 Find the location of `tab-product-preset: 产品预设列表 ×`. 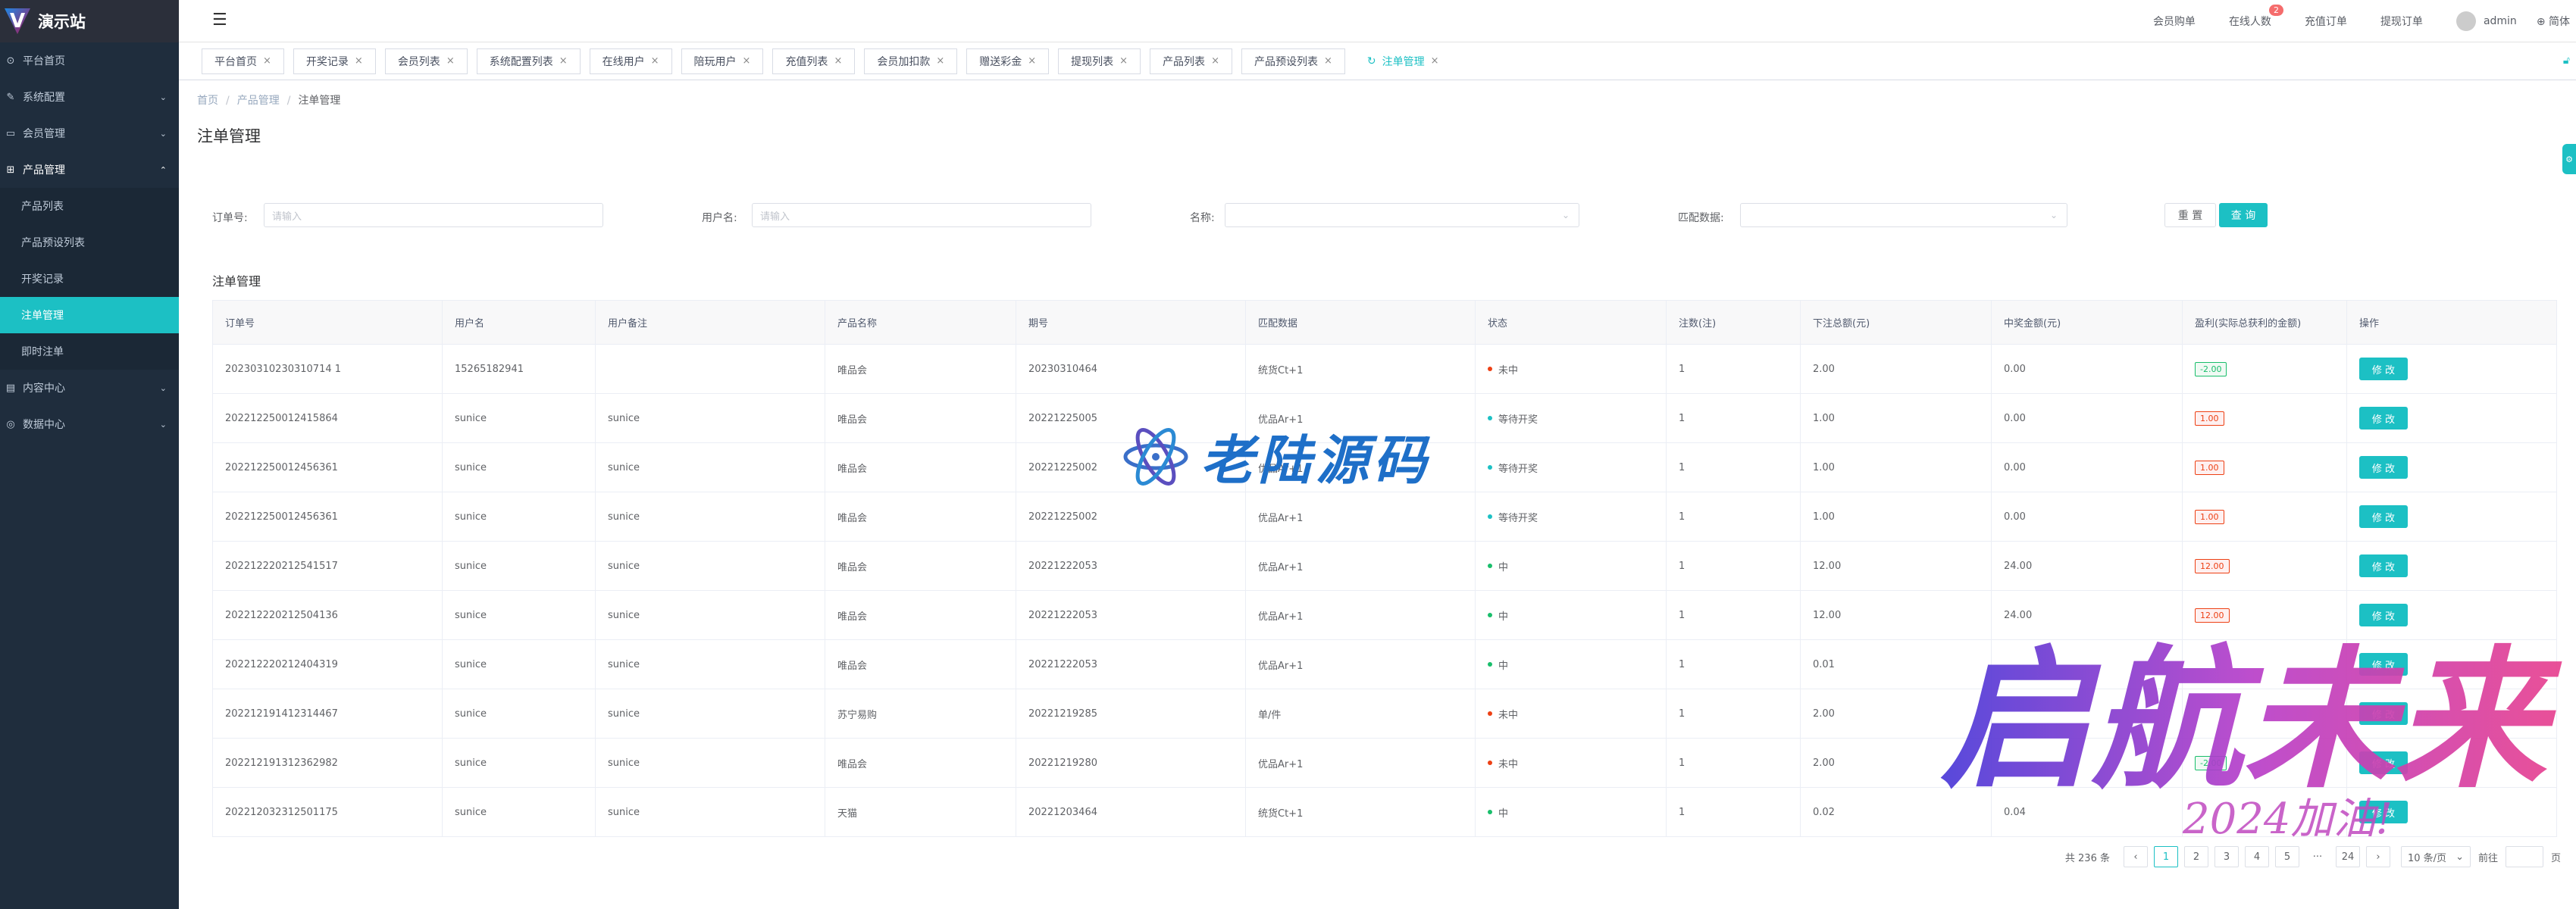

tab-product-preset: 产品预设列表 × is located at coordinates (1293, 61).